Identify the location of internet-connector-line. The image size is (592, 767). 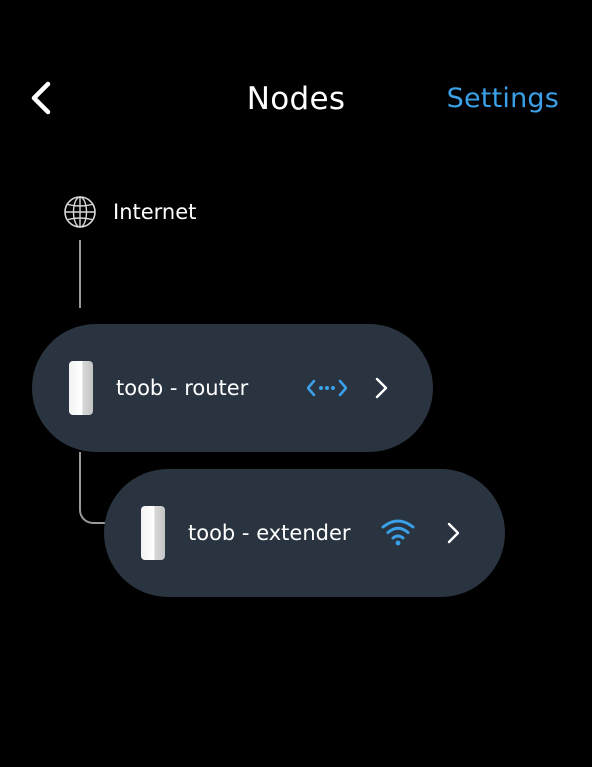
(80, 274).